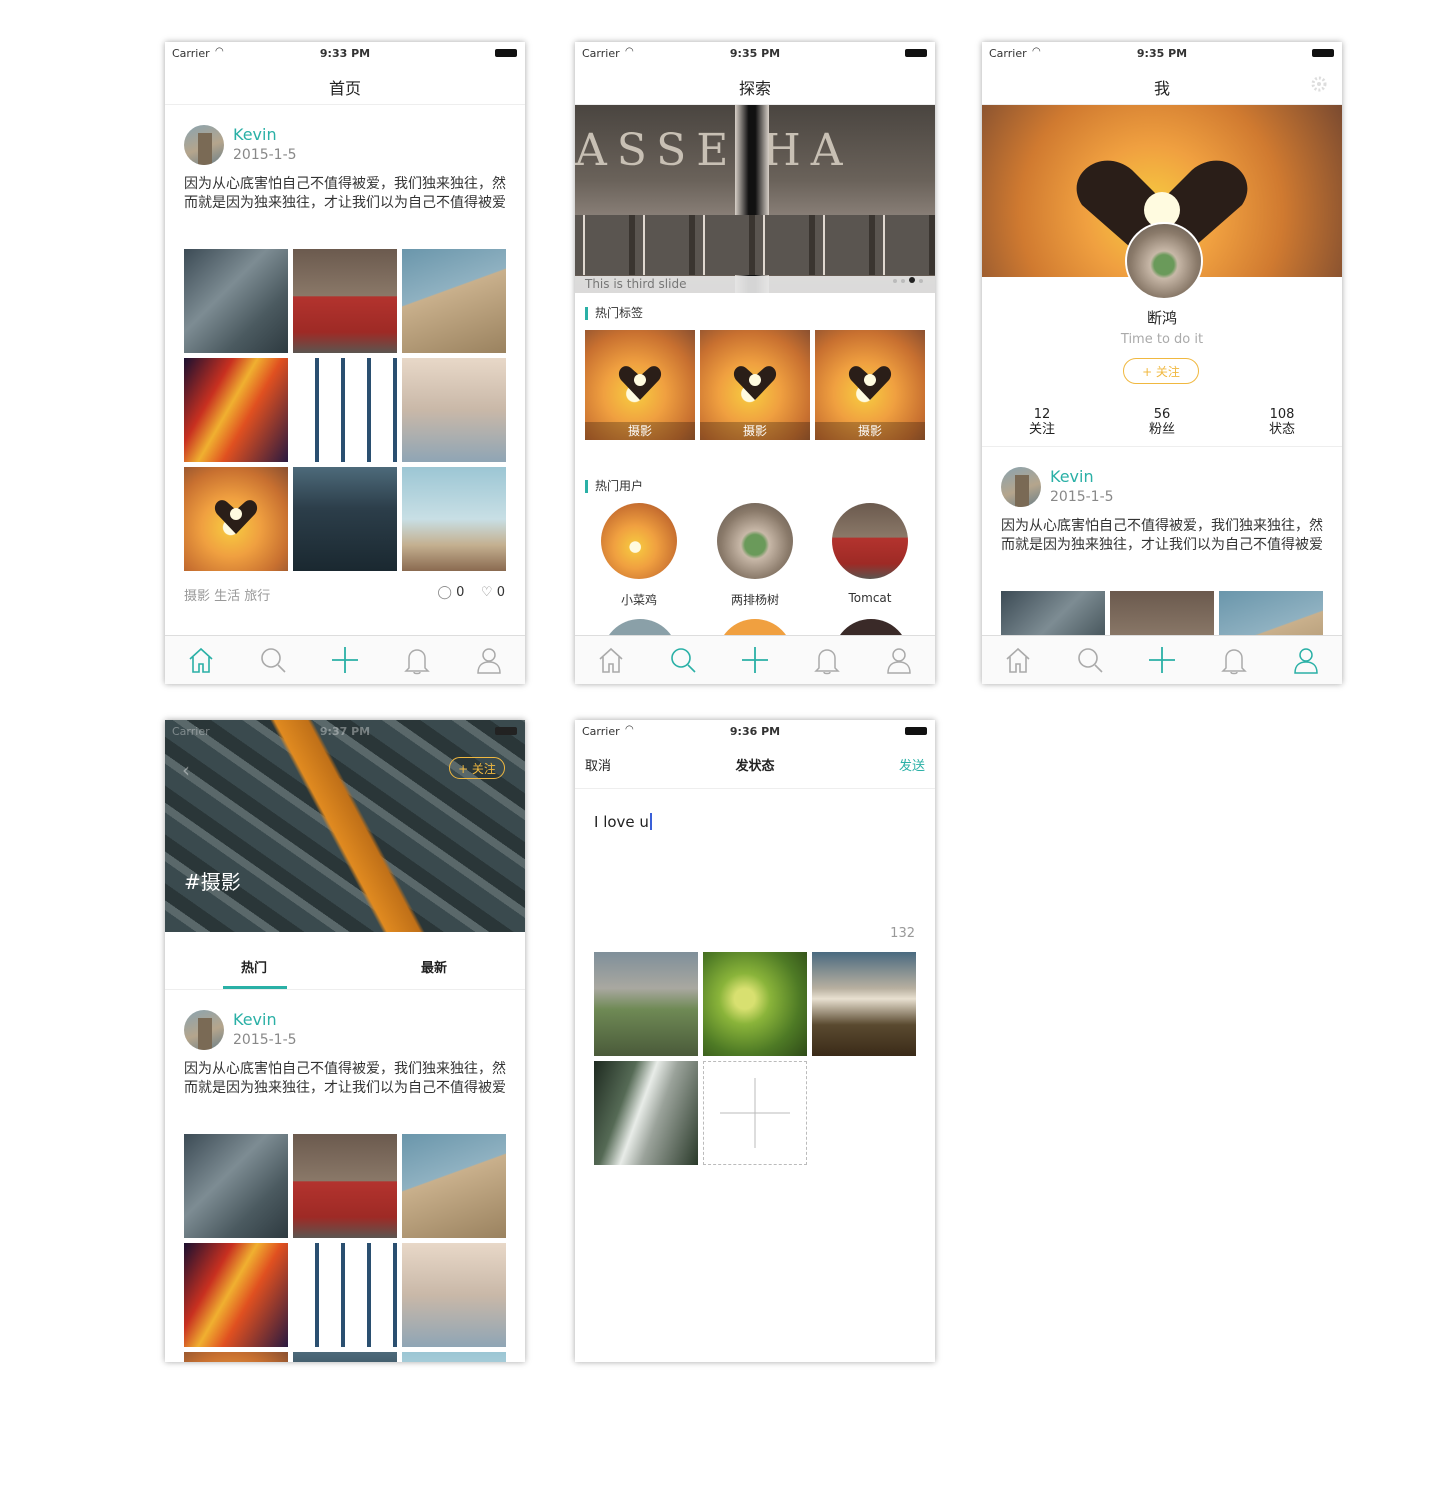  Describe the element at coordinates (755, 766) in the screenshot. I see `page-title: 发状态` at that location.